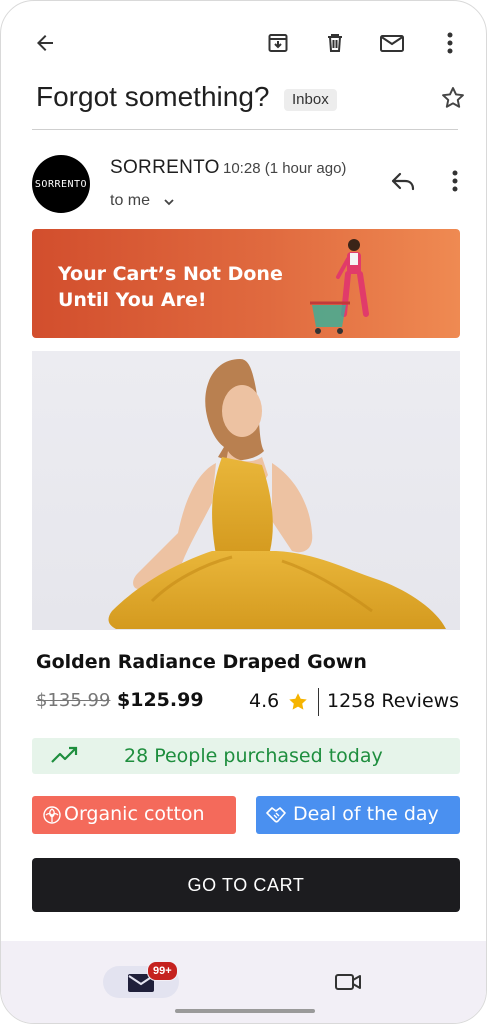 The height and width of the screenshot is (1024, 487). What do you see at coordinates (64, 754) in the screenshot?
I see `trending-up-icon` at bounding box center [64, 754].